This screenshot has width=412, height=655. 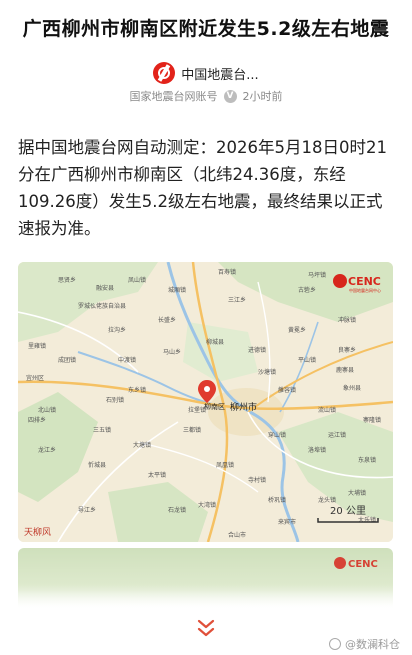 What do you see at coordinates (35, 378) in the screenshot?
I see `map-place-label: 宜州区` at bounding box center [35, 378].